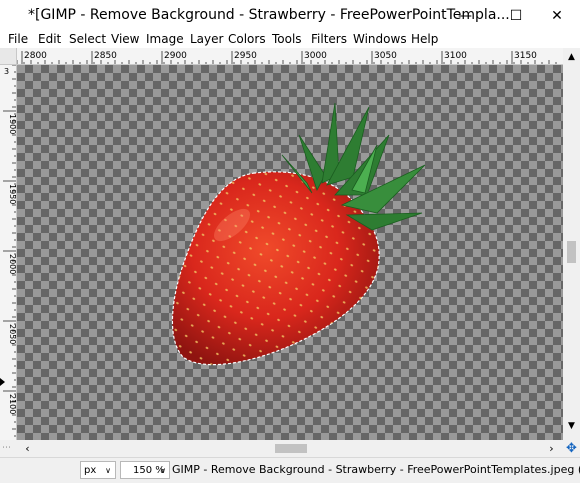 The width and height of the screenshot is (580, 483). Describe the element at coordinates (275, 268) in the screenshot. I see `strawberry-body` at that location.